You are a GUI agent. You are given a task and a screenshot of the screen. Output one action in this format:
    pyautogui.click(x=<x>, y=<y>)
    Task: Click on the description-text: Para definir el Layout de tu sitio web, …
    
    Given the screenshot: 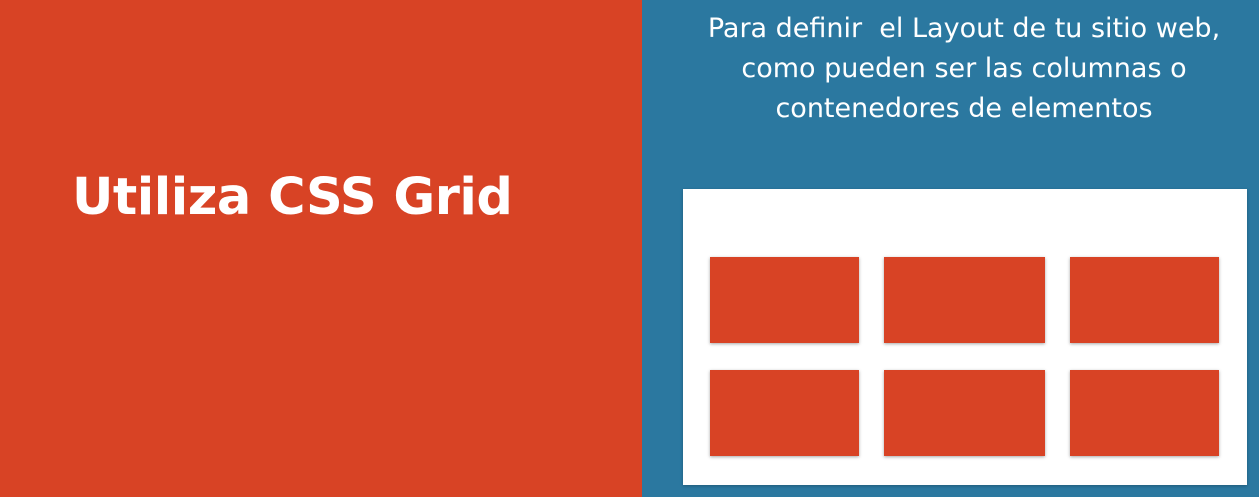 What is the action you would take?
    pyautogui.click(x=950, y=69)
    